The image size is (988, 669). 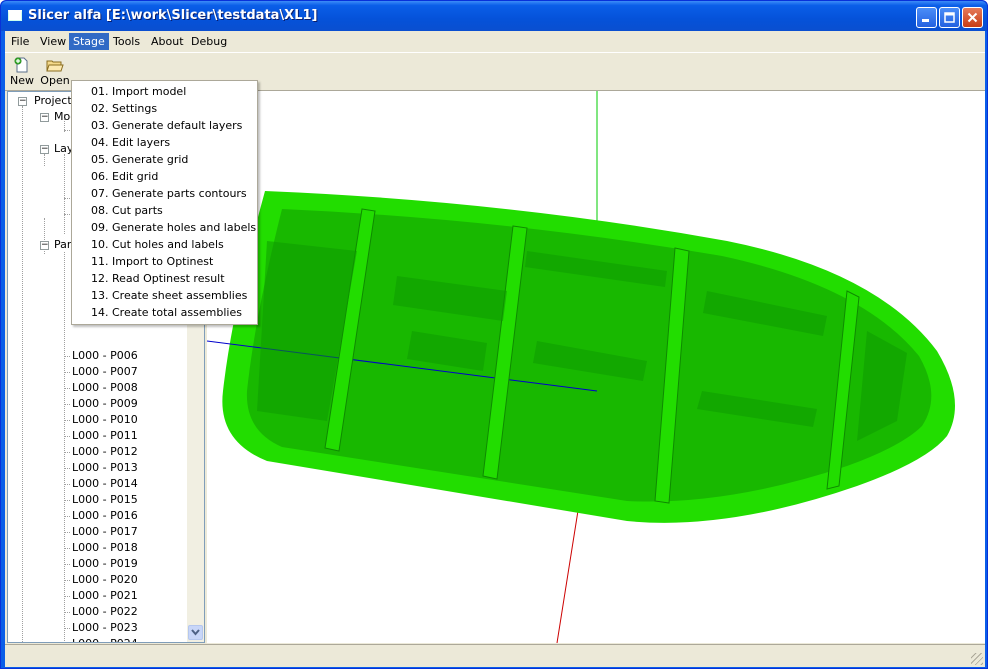 I want to click on tree-node-part: L000 - P019, so click(x=105, y=564).